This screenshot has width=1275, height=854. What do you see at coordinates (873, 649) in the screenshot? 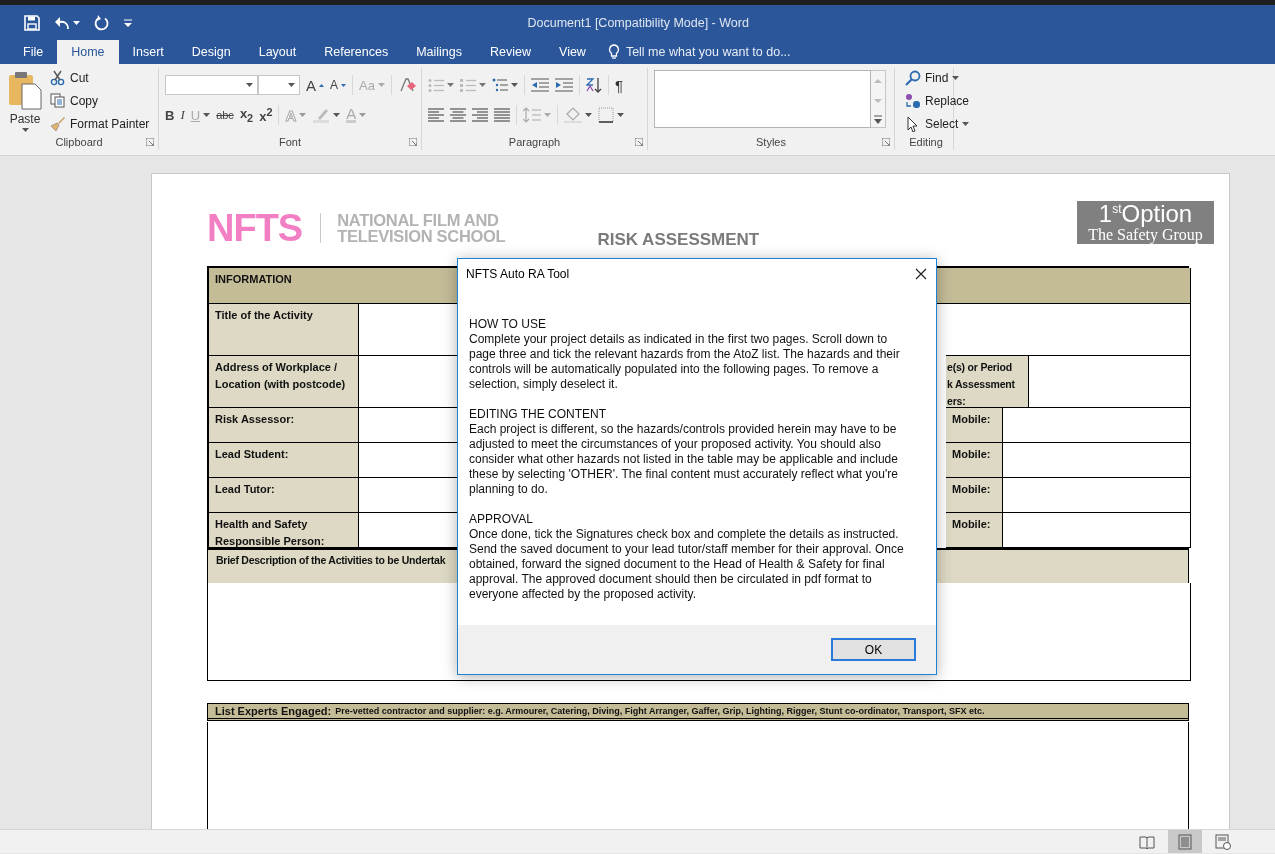
I see `ok-button: OK` at bounding box center [873, 649].